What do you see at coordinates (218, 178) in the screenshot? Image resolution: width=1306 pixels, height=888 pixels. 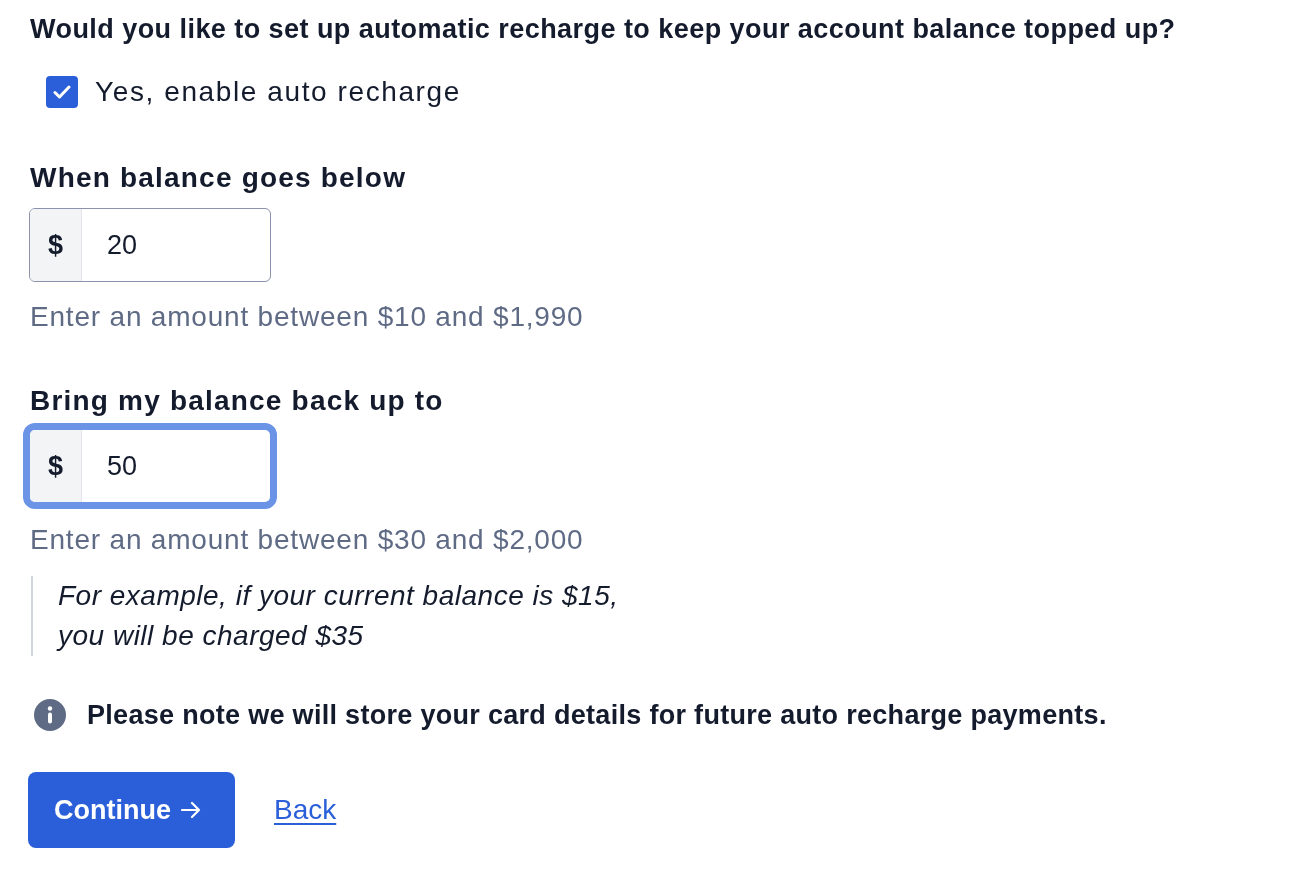 I see `field-label: When balance goes below` at bounding box center [218, 178].